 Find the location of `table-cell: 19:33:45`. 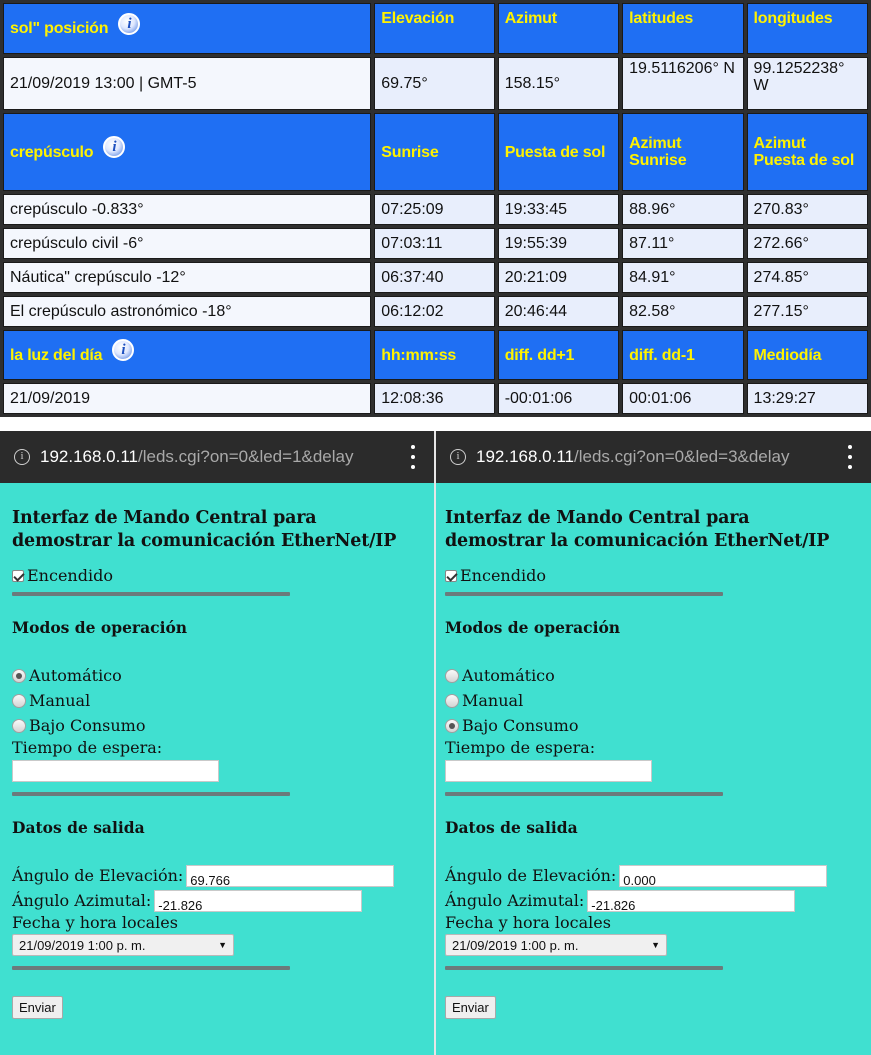

table-cell: 19:33:45 is located at coordinates (558, 209).